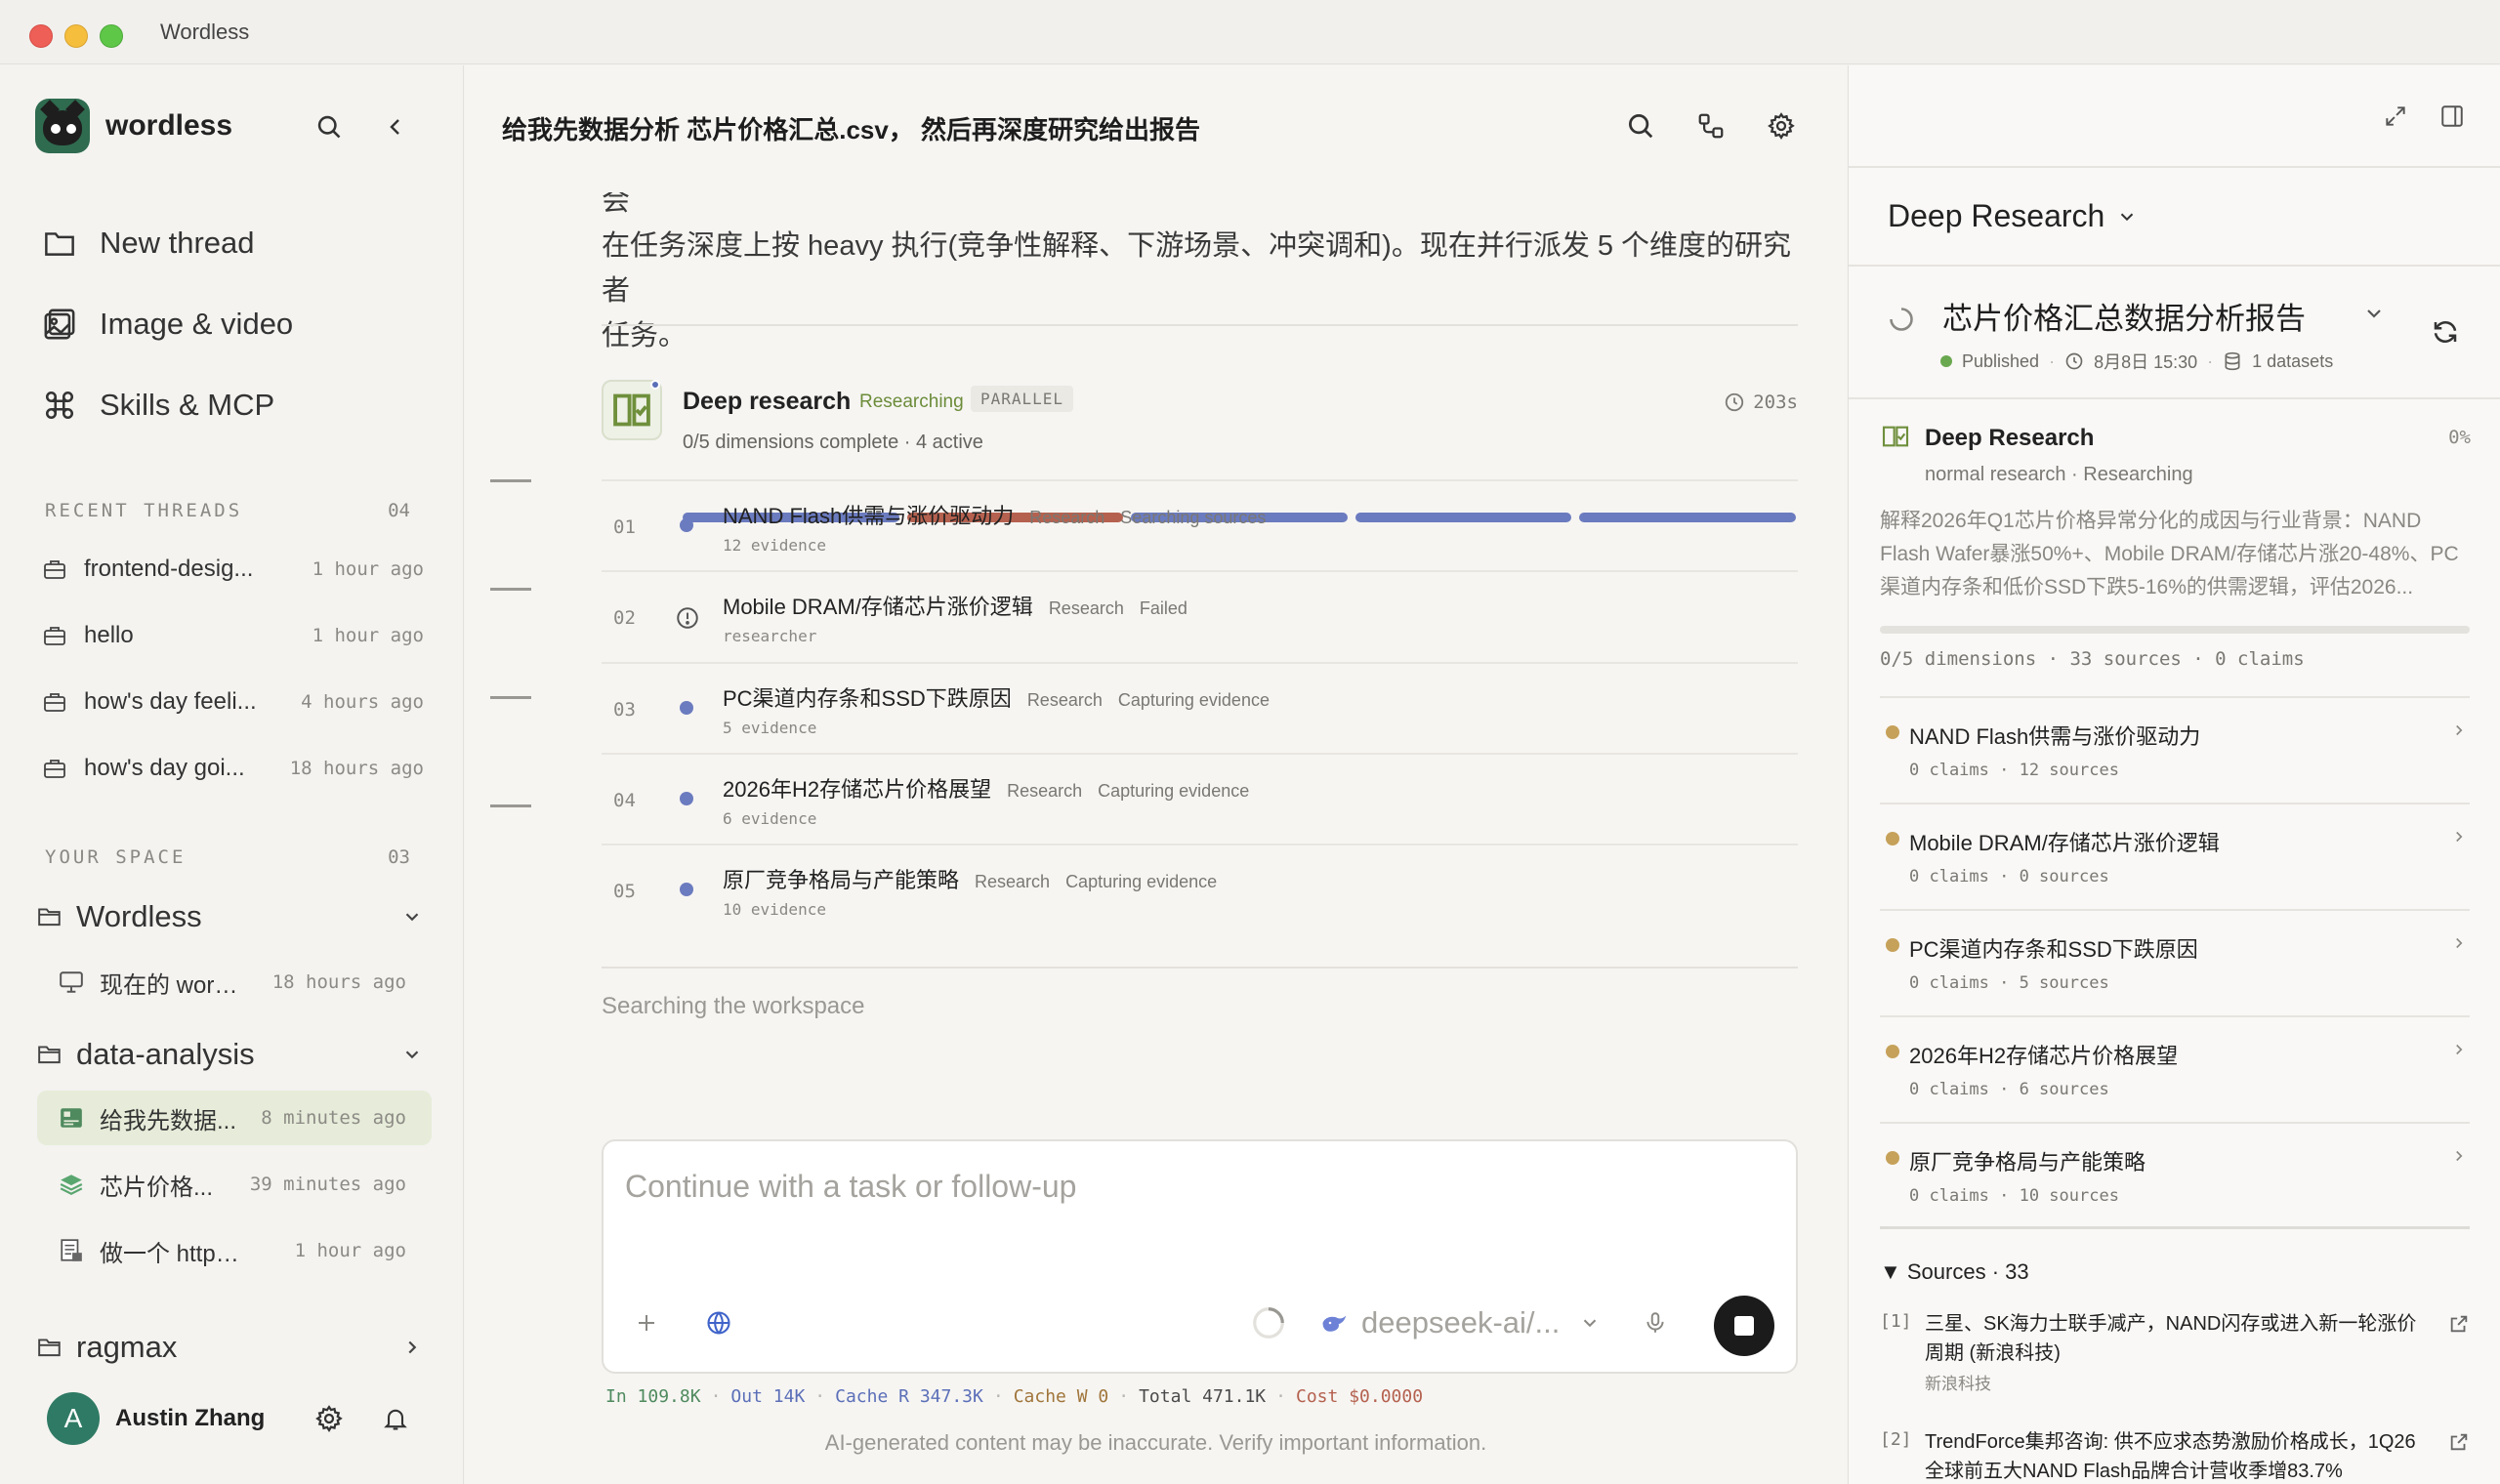  Describe the element at coordinates (333, 1118) in the screenshot. I see `thread-time: 8 minutes ago` at that location.